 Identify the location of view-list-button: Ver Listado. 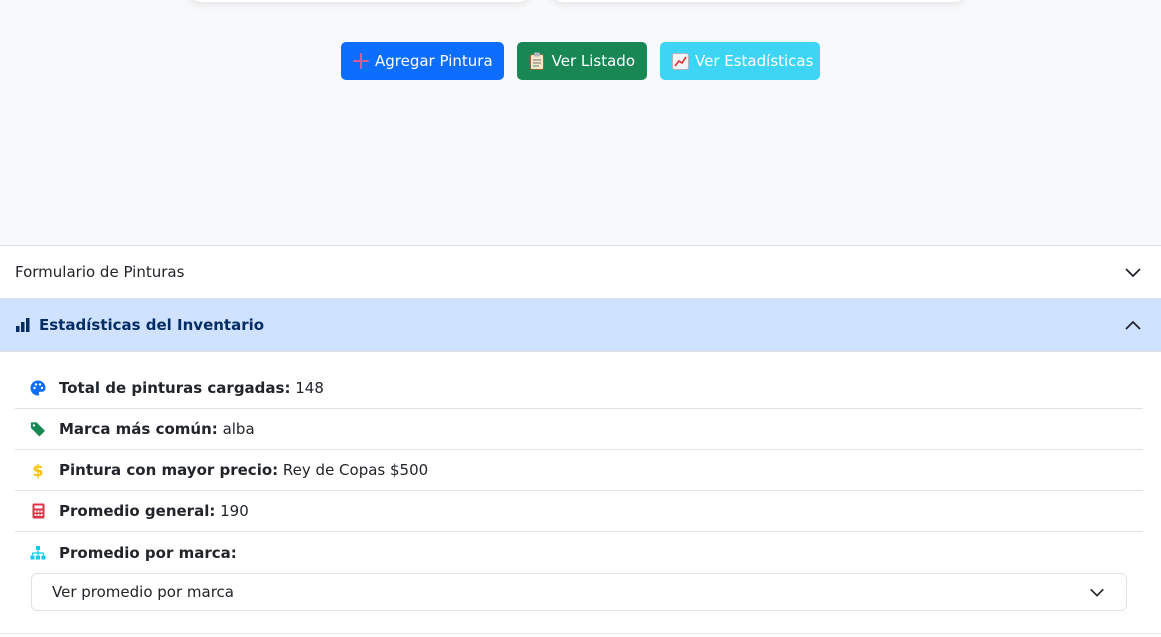
(582, 61).